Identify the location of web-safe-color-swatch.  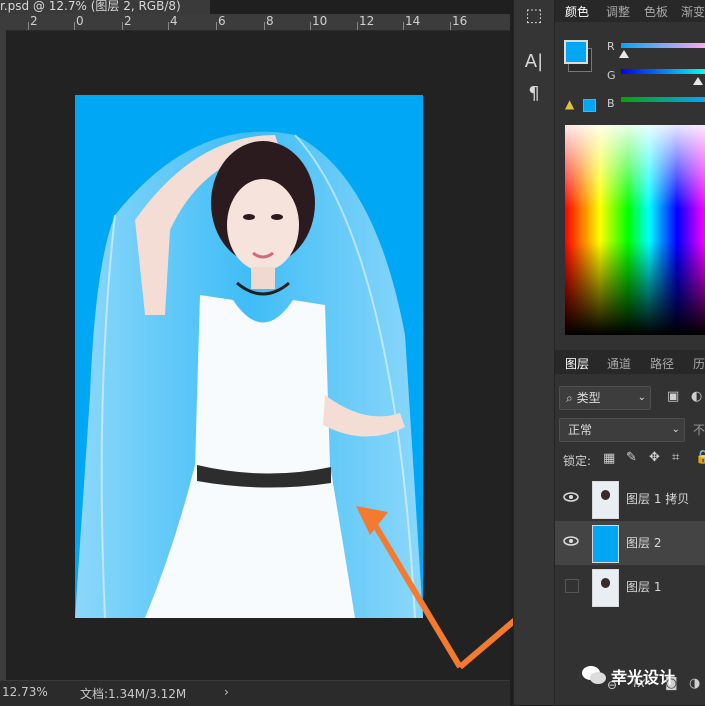
(589, 105).